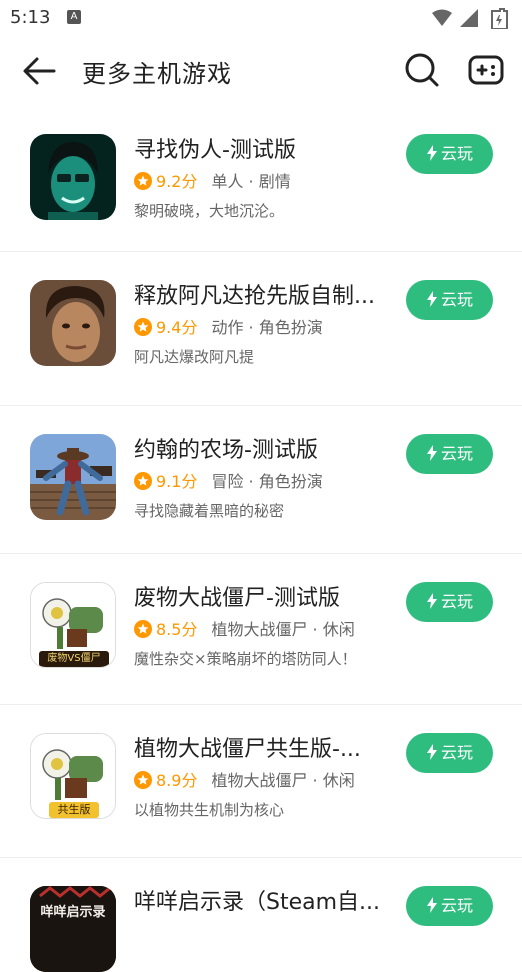 The height and width of the screenshot is (972, 522). What do you see at coordinates (74, 659) in the screenshot?
I see `game-logo-text: 废物VS僵尸` at bounding box center [74, 659].